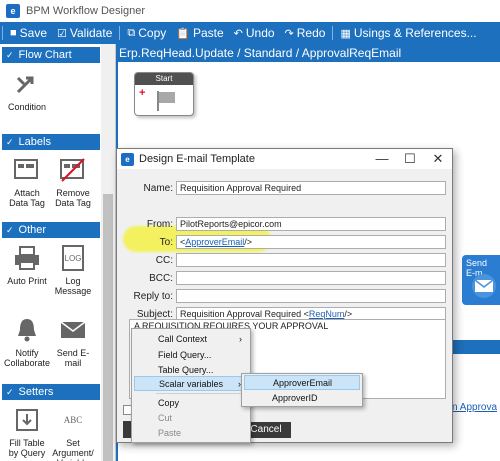 This screenshot has height=461, width=500. I want to click on minimize-icon: —, so click(382, 159).